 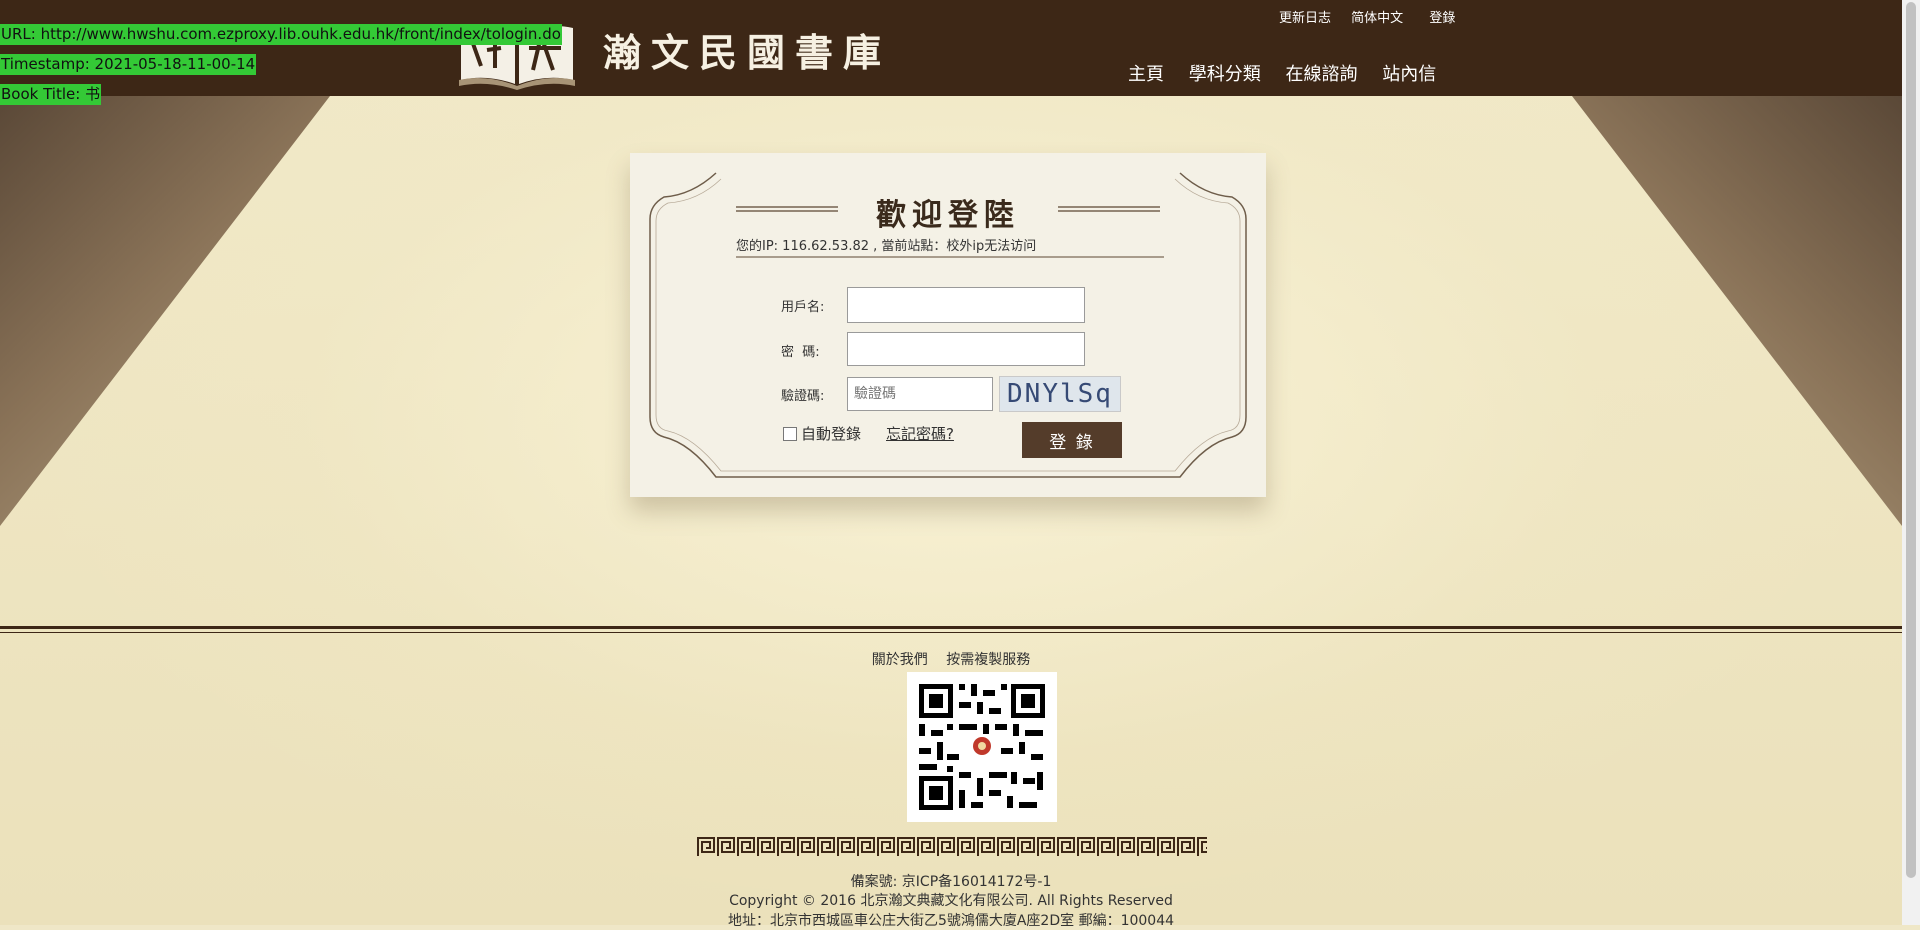 What do you see at coordinates (920, 433) in the screenshot?
I see `forgot-password-link: 忘記密碼?` at bounding box center [920, 433].